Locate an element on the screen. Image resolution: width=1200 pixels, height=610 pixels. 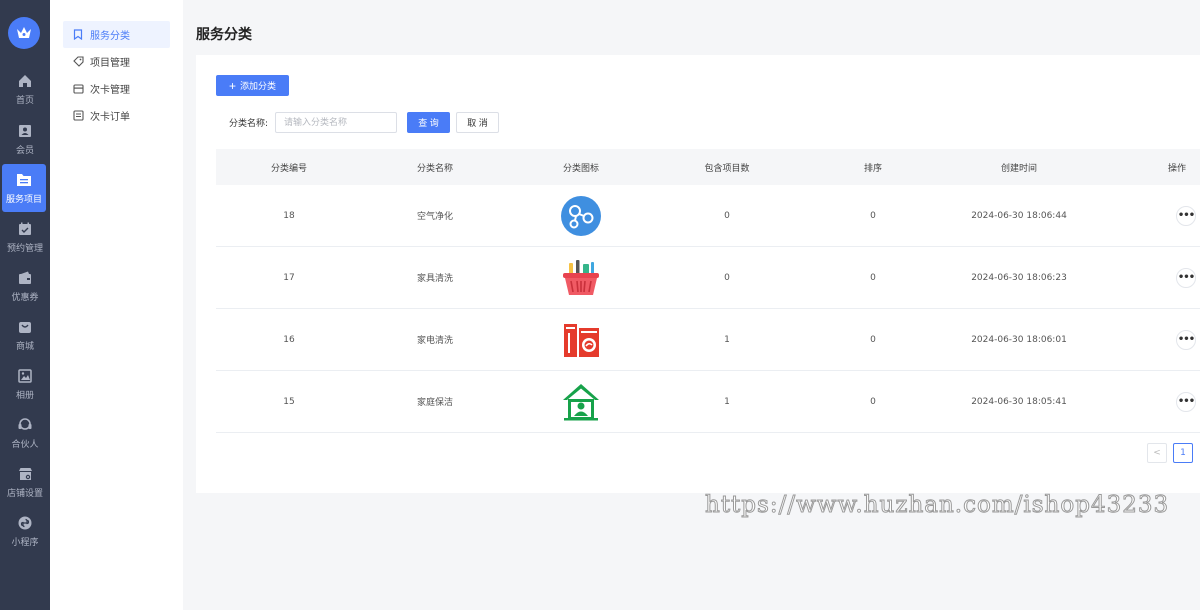
rail-item-store-settings: 店铺设置 is located at coordinates (25, 482).